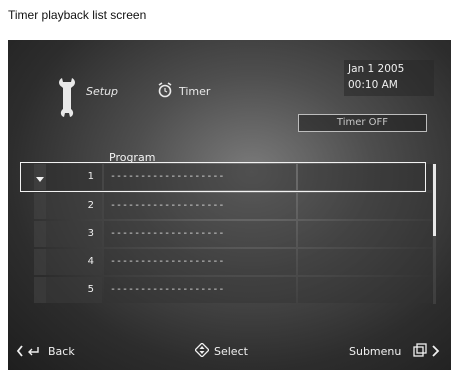 This screenshot has height=376, width=458. Describe the element at coordinates (102, 91) in the screenshot. I see `setup-label: Setup` at that location.